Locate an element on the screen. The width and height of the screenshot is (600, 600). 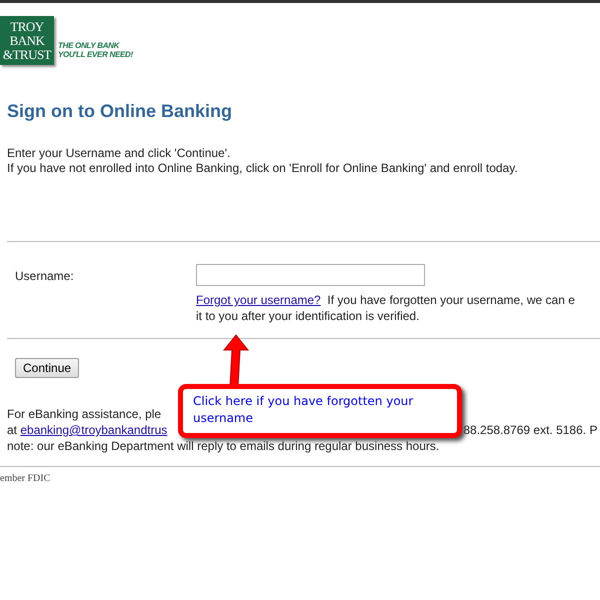
intro-text: If you have not enrolled into Online Banking, click on 'Enroll for Online Banking' and enroll today. is located at coordinates (263, 168).